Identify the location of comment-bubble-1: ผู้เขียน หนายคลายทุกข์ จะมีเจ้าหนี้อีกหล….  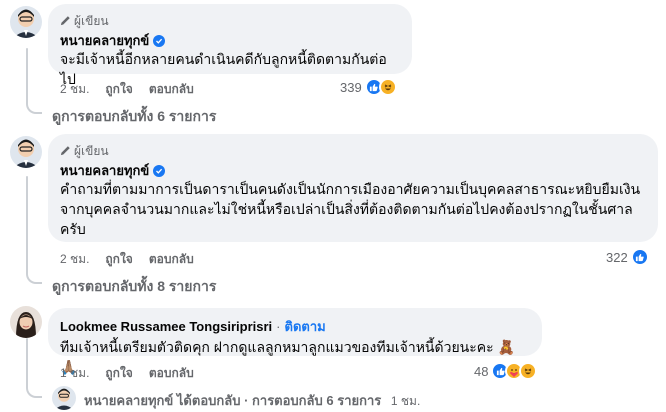
(230, 45).